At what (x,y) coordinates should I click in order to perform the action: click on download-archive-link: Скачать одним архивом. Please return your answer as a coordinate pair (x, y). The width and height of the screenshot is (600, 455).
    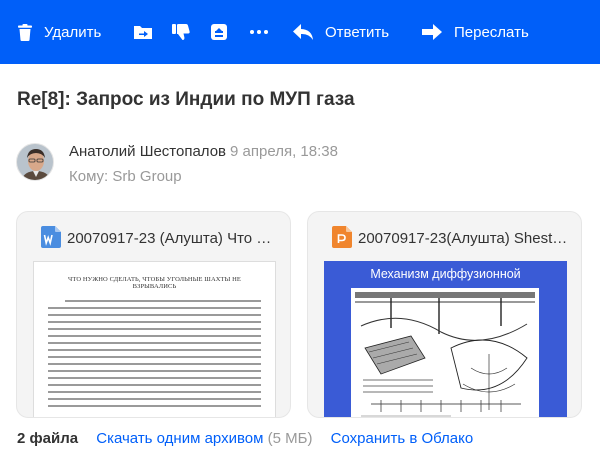
    Looking at the image, I should click on (179, 438).